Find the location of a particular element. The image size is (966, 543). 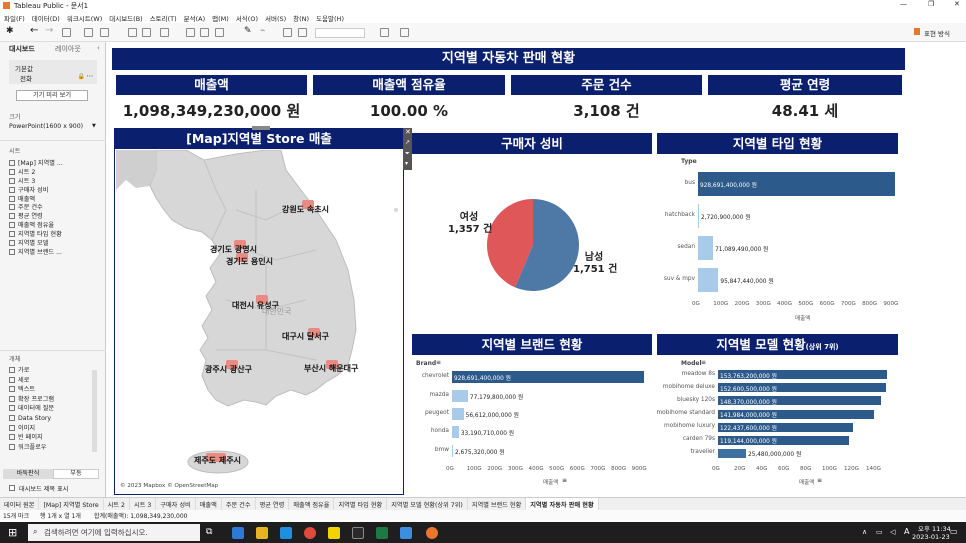

menu-item: 서버(S) is located at coordinates (275, 19).